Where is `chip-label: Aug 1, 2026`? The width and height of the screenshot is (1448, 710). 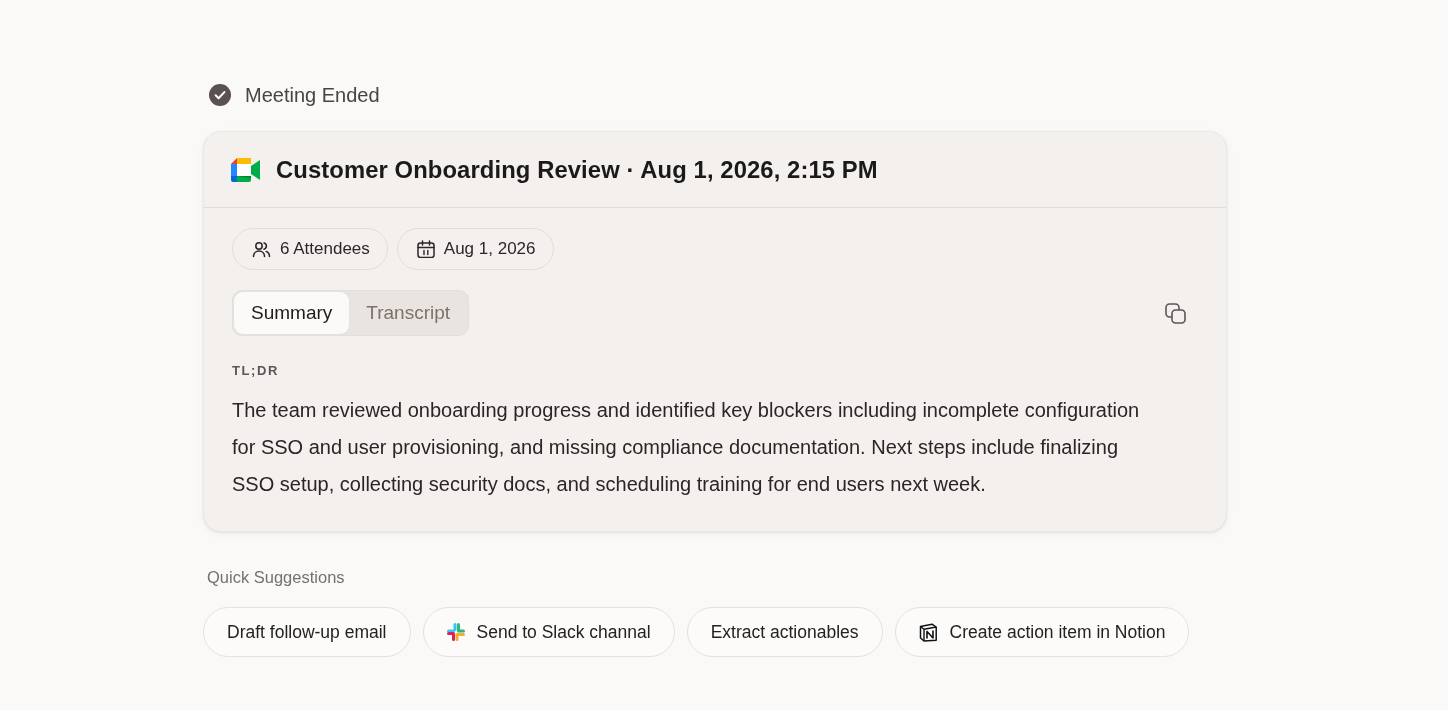 chip-label: Aug 1, 2026 is located at coordinates (489, 249).